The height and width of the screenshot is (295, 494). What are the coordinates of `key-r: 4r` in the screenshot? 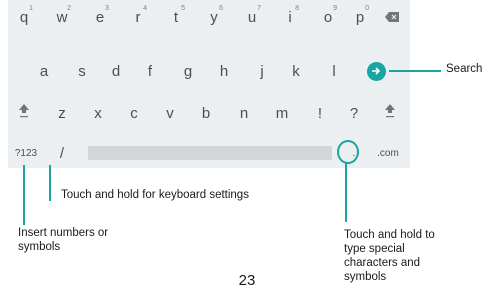 It's located at (138, 17).